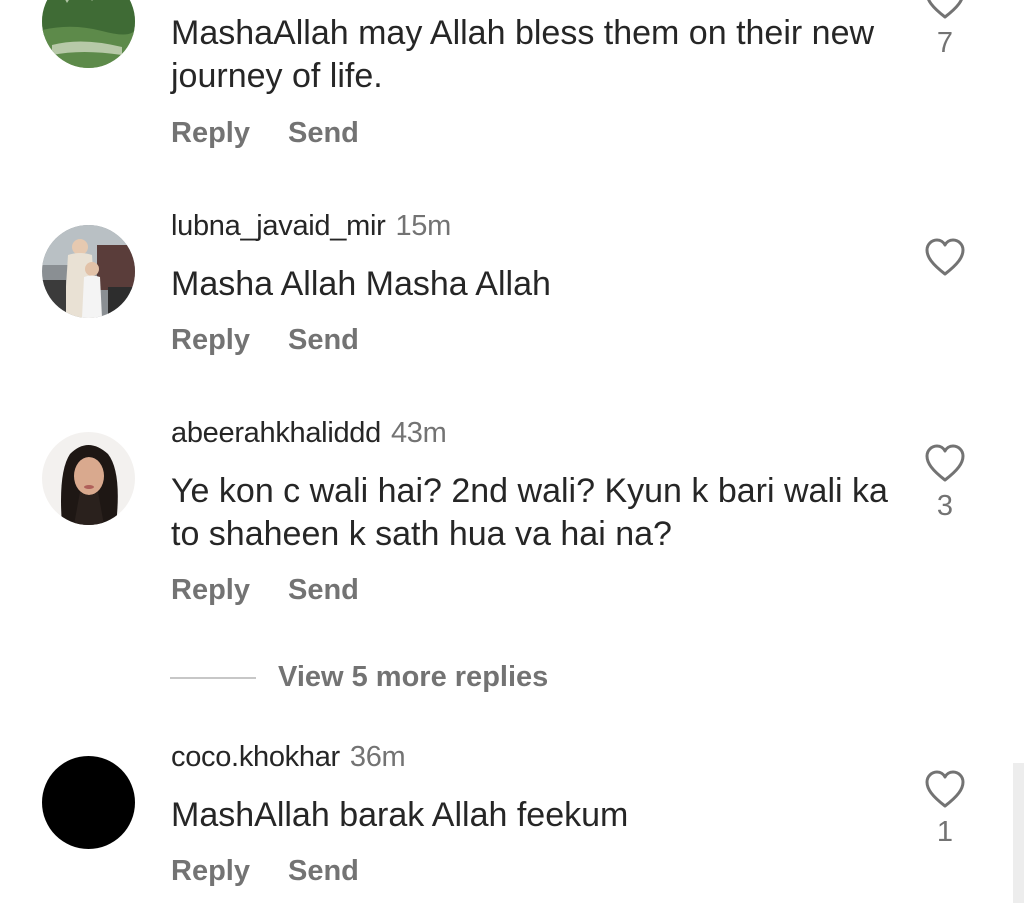 This screenshot has height=903, width=1024. I want to click on comment-text: MashAllah barak Allah feekum, so click(400, 815).